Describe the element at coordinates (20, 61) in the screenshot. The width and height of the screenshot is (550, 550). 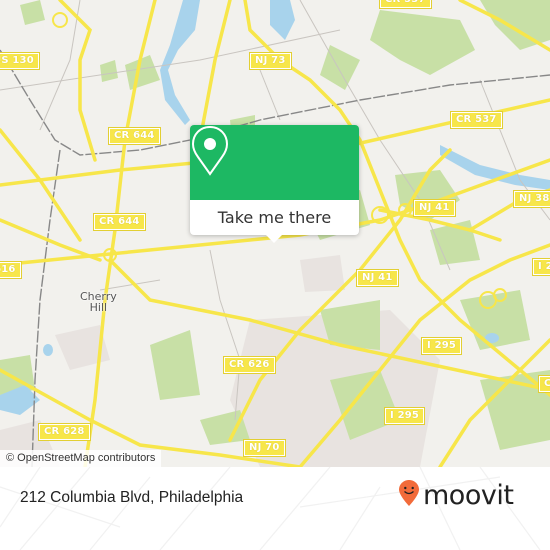
I see `road-label: US 130` at that location.